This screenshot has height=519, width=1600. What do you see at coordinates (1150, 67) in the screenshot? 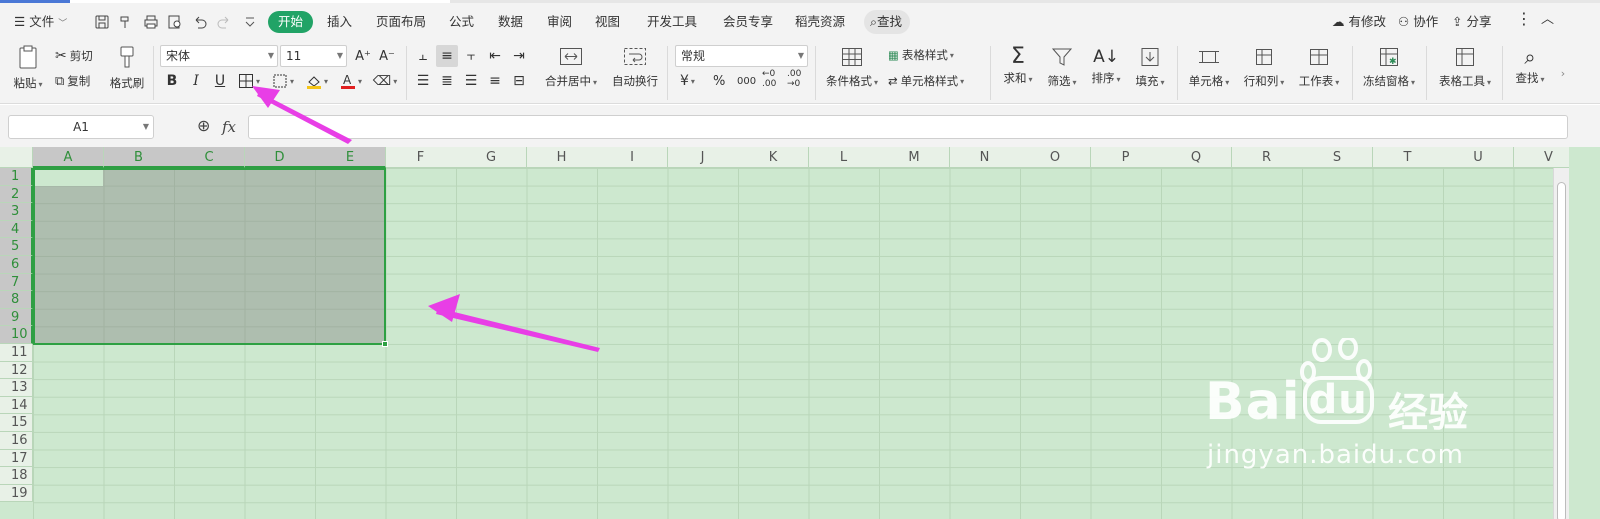
I see `fill-button: 填充 ▾` at bounding box center [1150, 67].